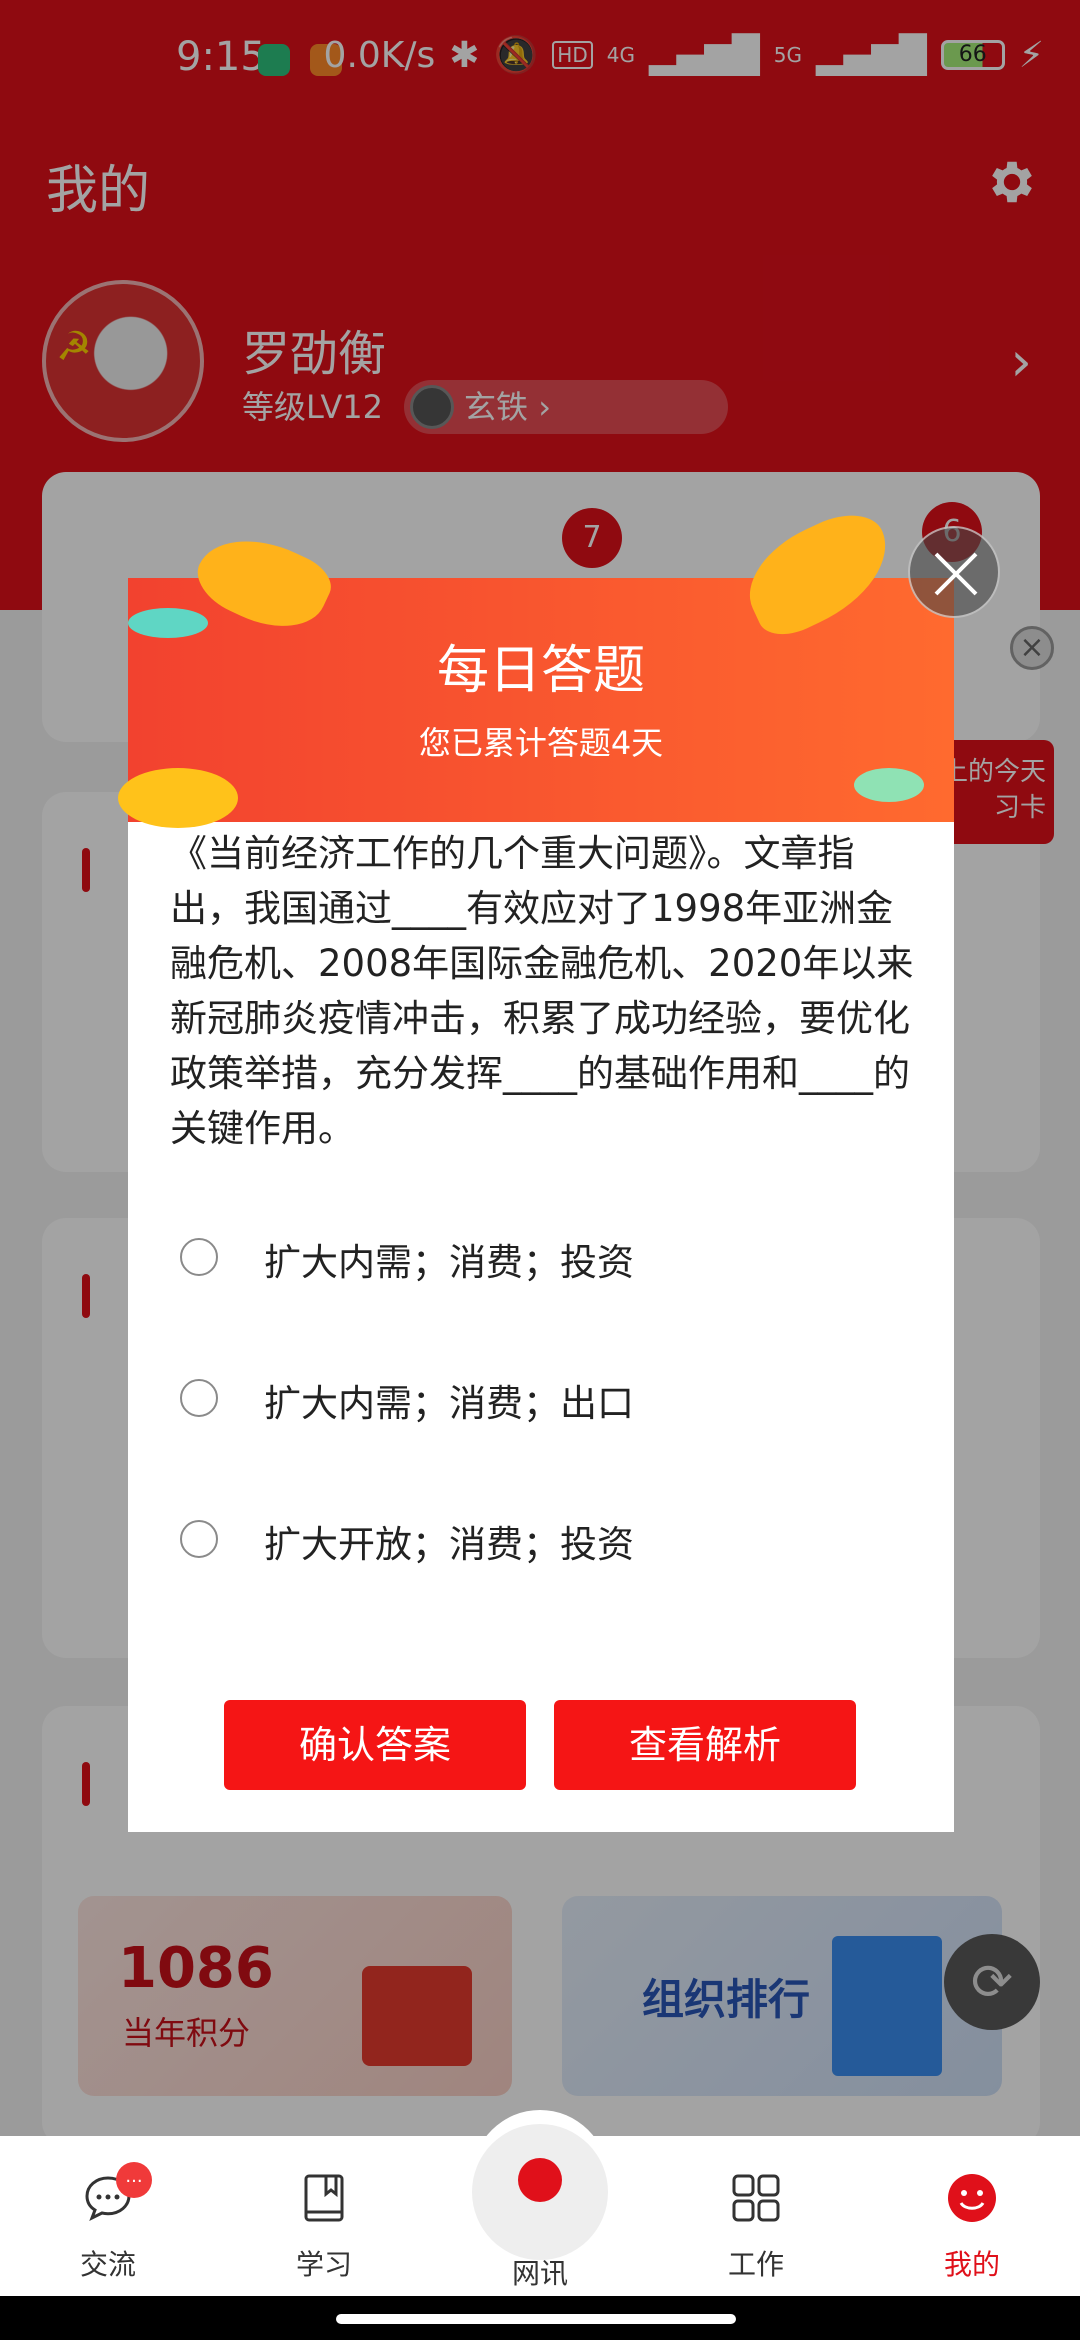 The image size is (1080, 2340). What do you see at coordinates (541, 743) in the screenshot?
I see `dialog-subtitle: 您已累计答题4天` at bounding box center [541, 743].